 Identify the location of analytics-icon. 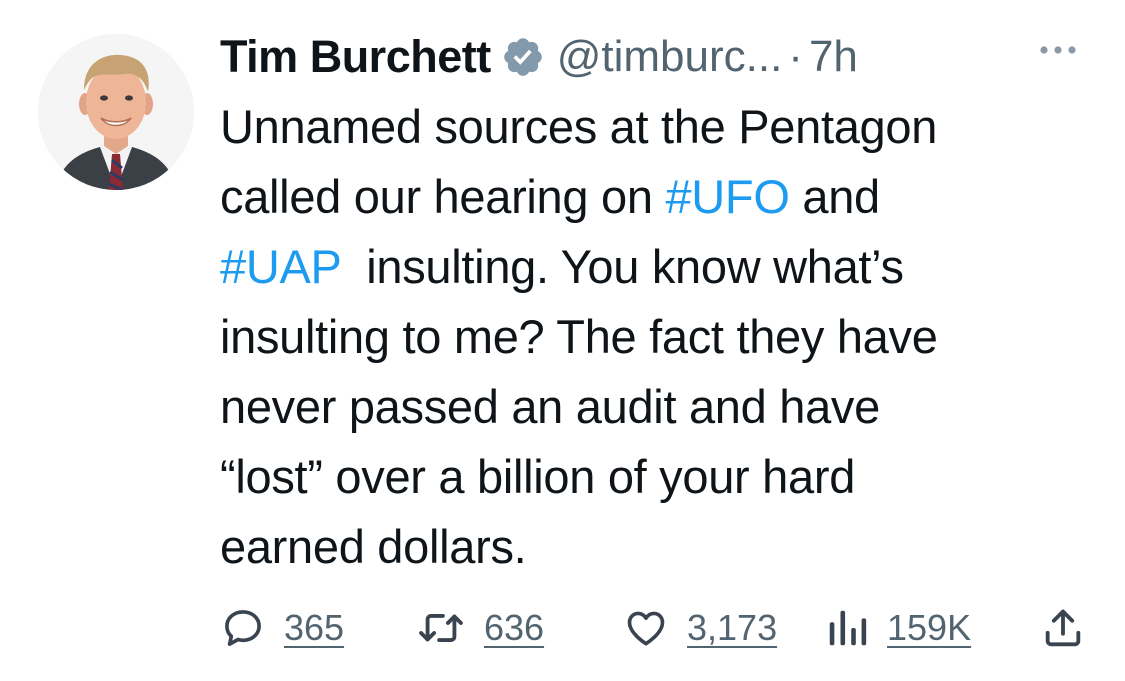
(847, 628).